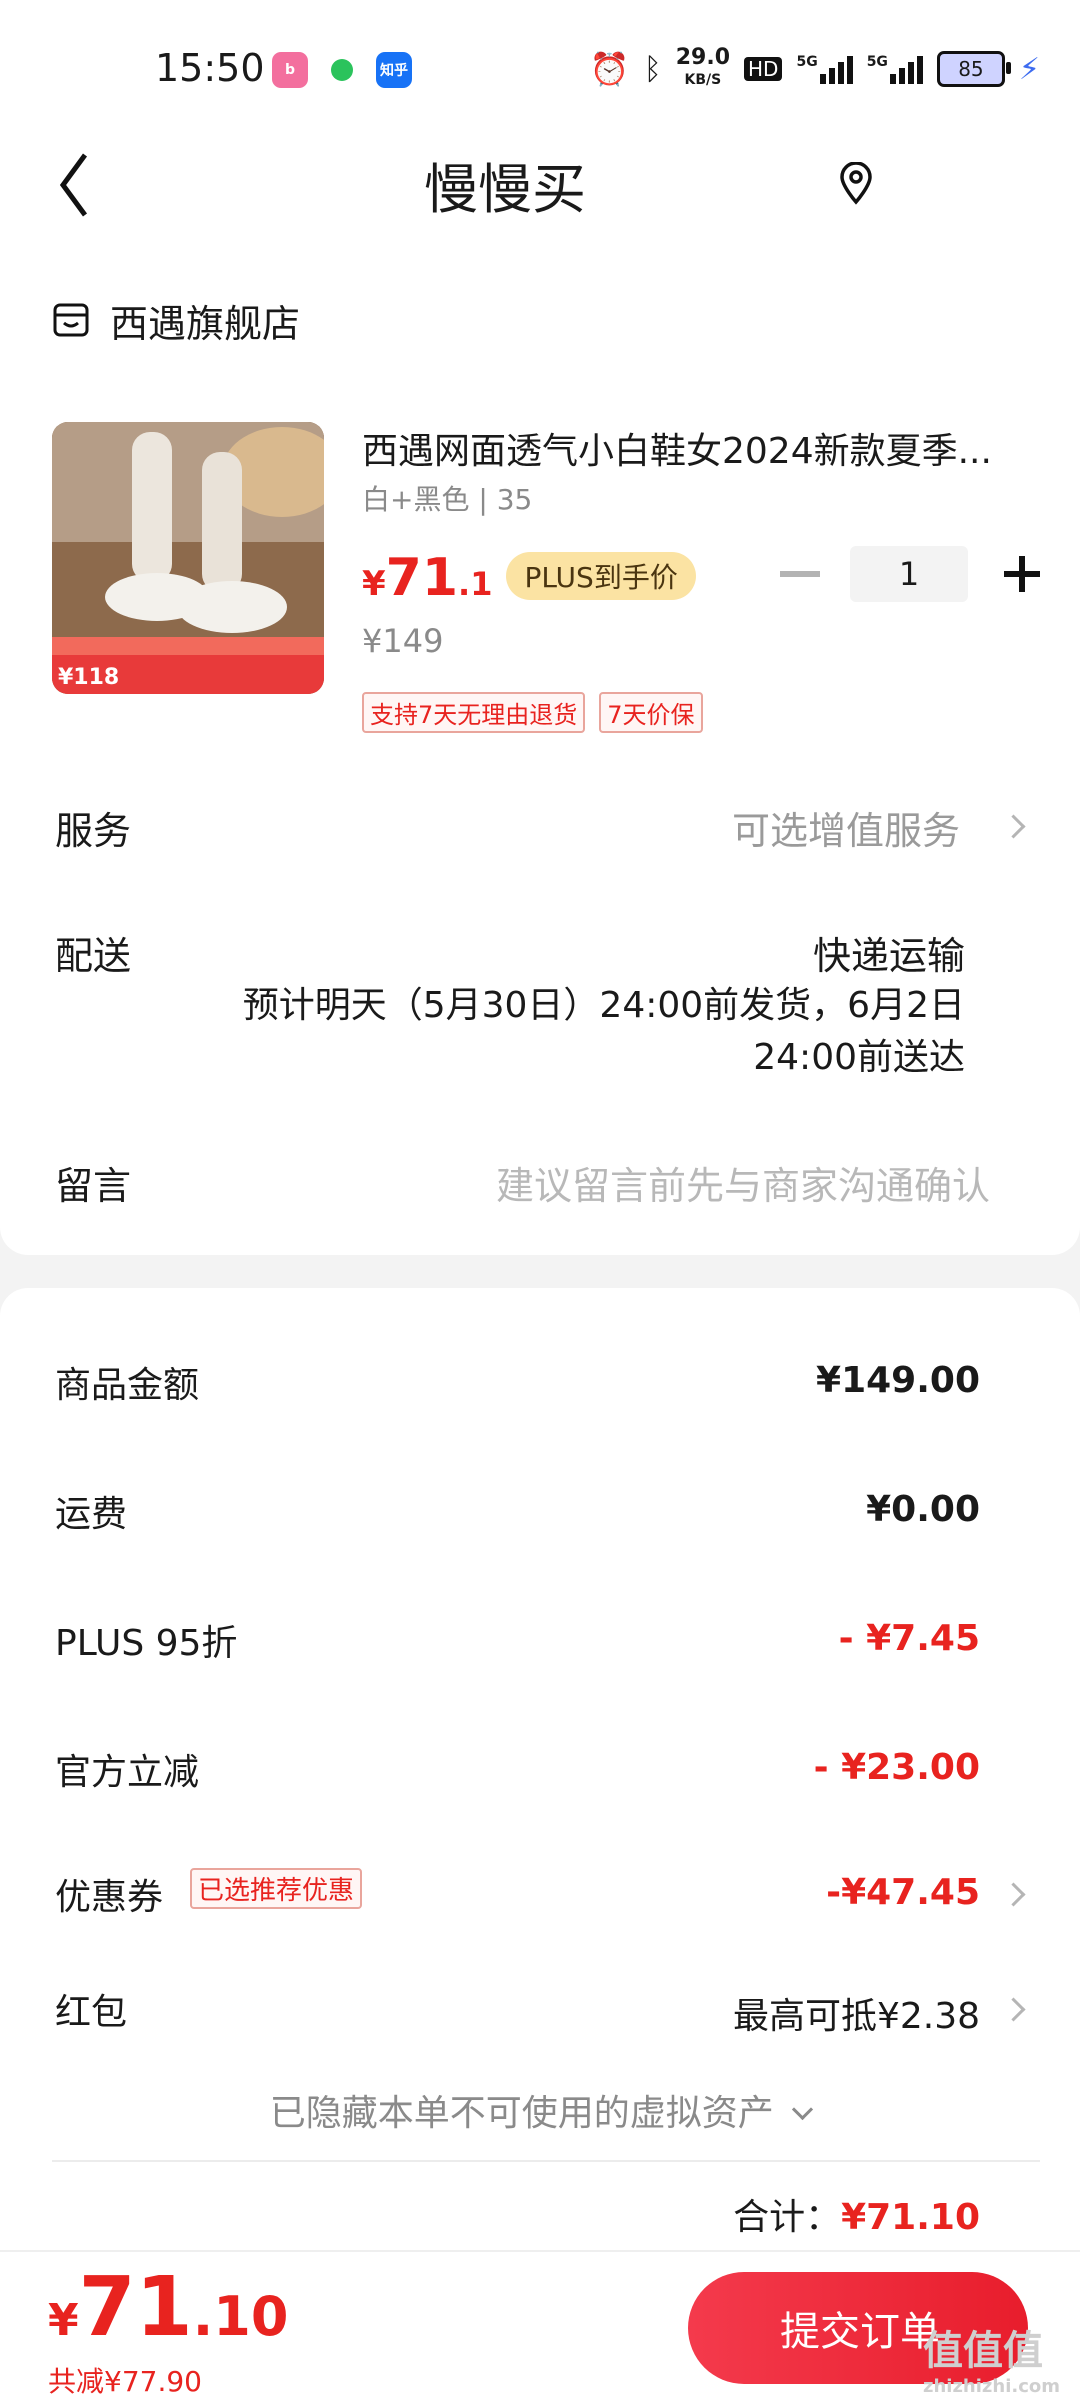 This screenshot has height=2402, width=1080. Describe the element at coordinates (403, 641) in the screenshot. I see `original-price: ¥149` at that location.